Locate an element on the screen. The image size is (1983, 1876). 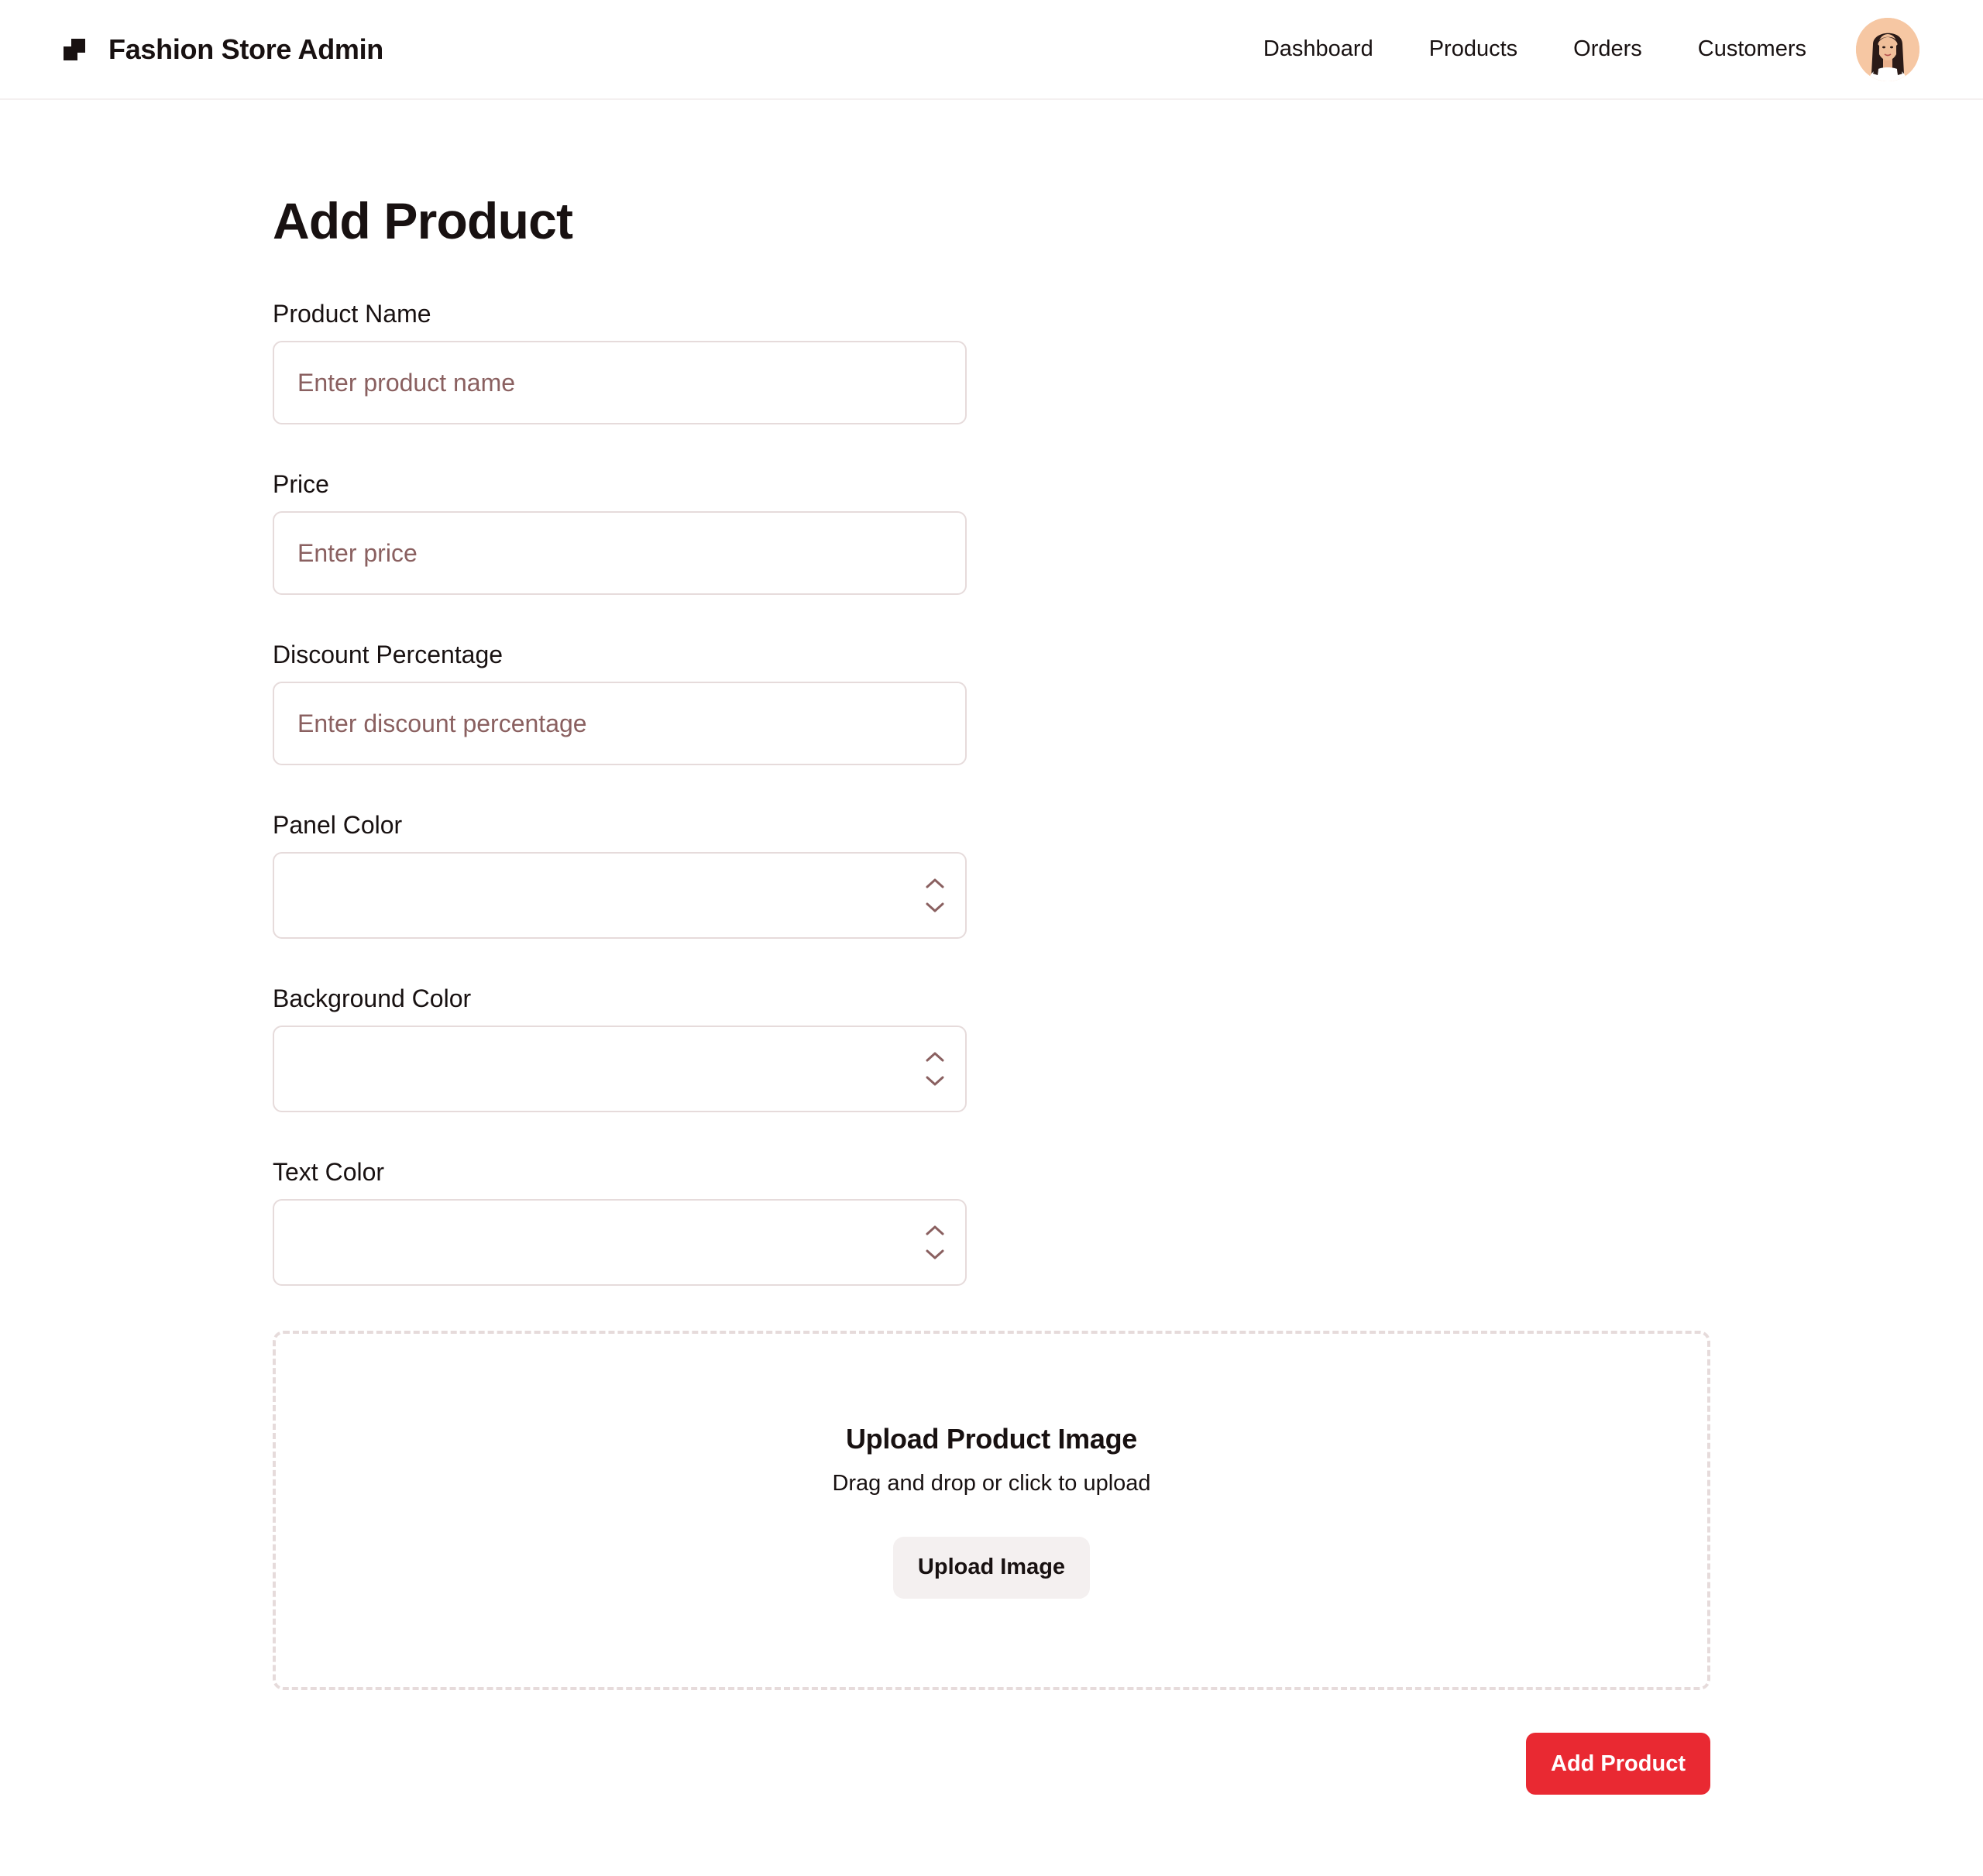
panel-color-field: Panel Color is located at coordinates (620, 873).